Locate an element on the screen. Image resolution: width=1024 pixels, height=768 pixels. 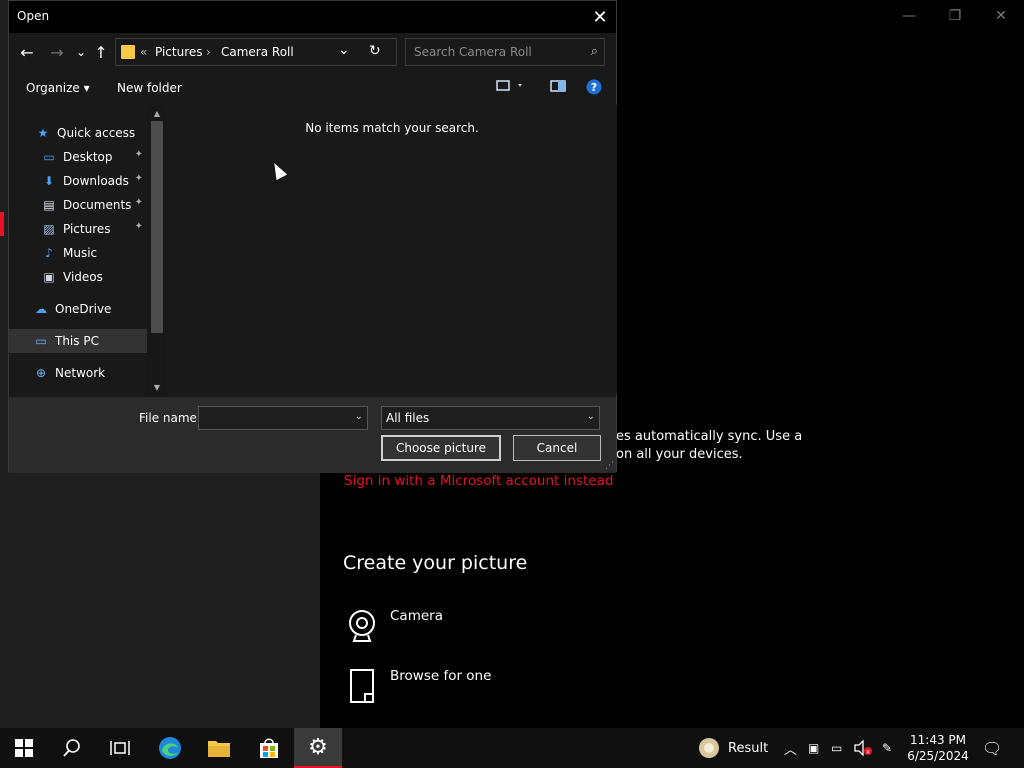
file-type-select: All files ⌄ is located at coordinates (490, 418).